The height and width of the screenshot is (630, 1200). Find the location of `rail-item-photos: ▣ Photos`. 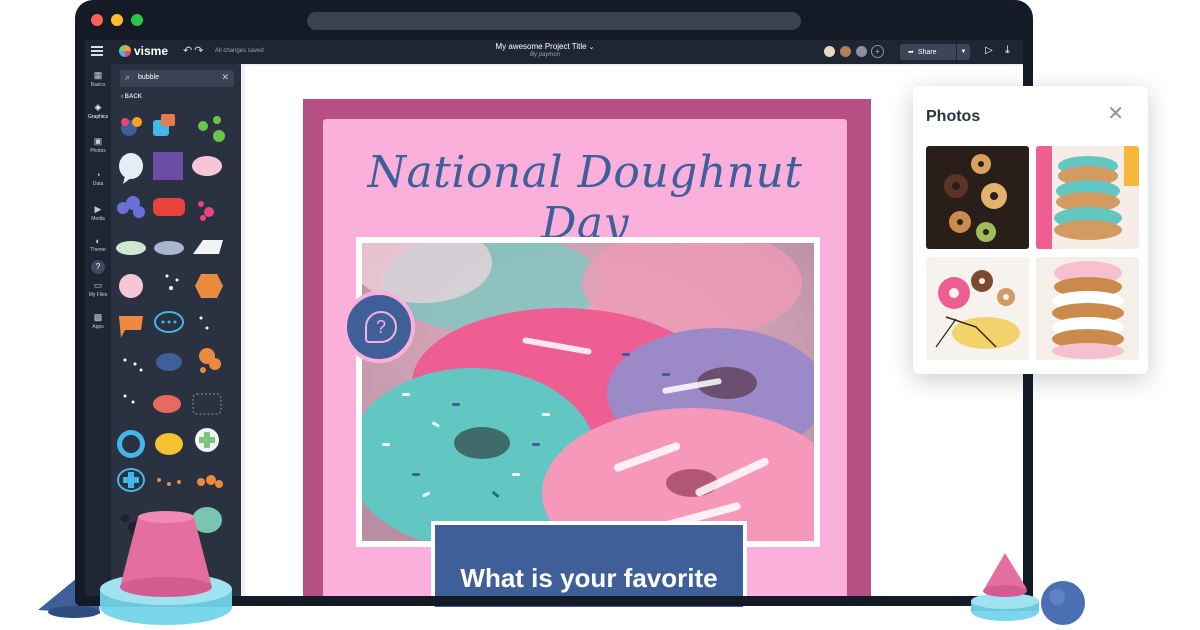

rail-item-photos: ▣ Photos is located at coordinates (98, 145).